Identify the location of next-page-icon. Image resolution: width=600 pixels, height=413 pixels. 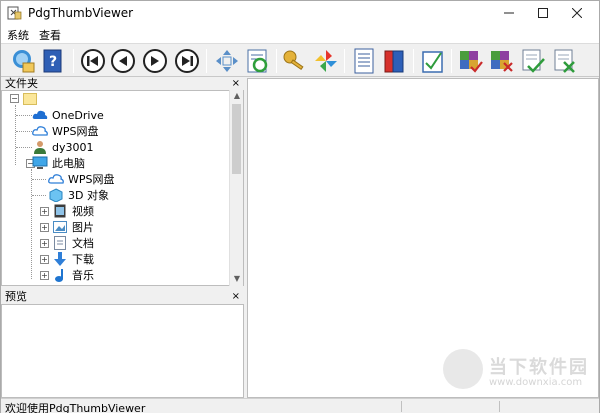
(155, 61).